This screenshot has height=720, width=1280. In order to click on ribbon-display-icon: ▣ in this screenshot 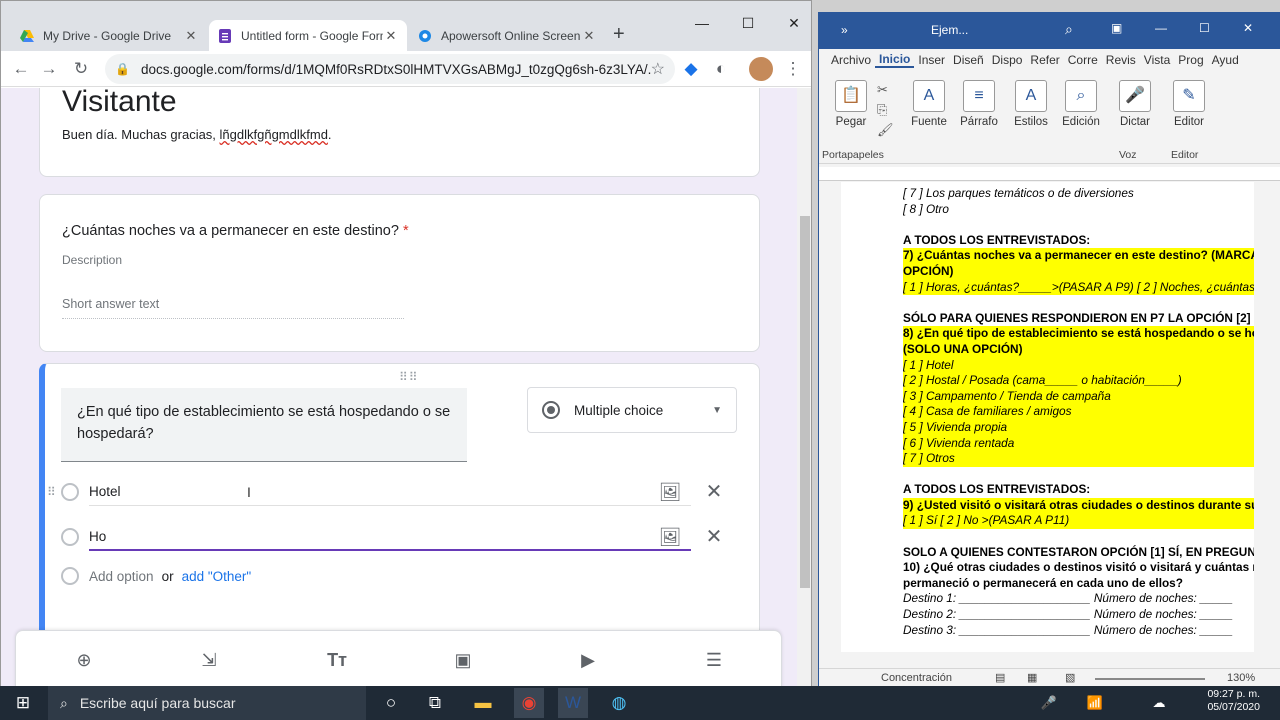, I will do `click(1116, 28)`.